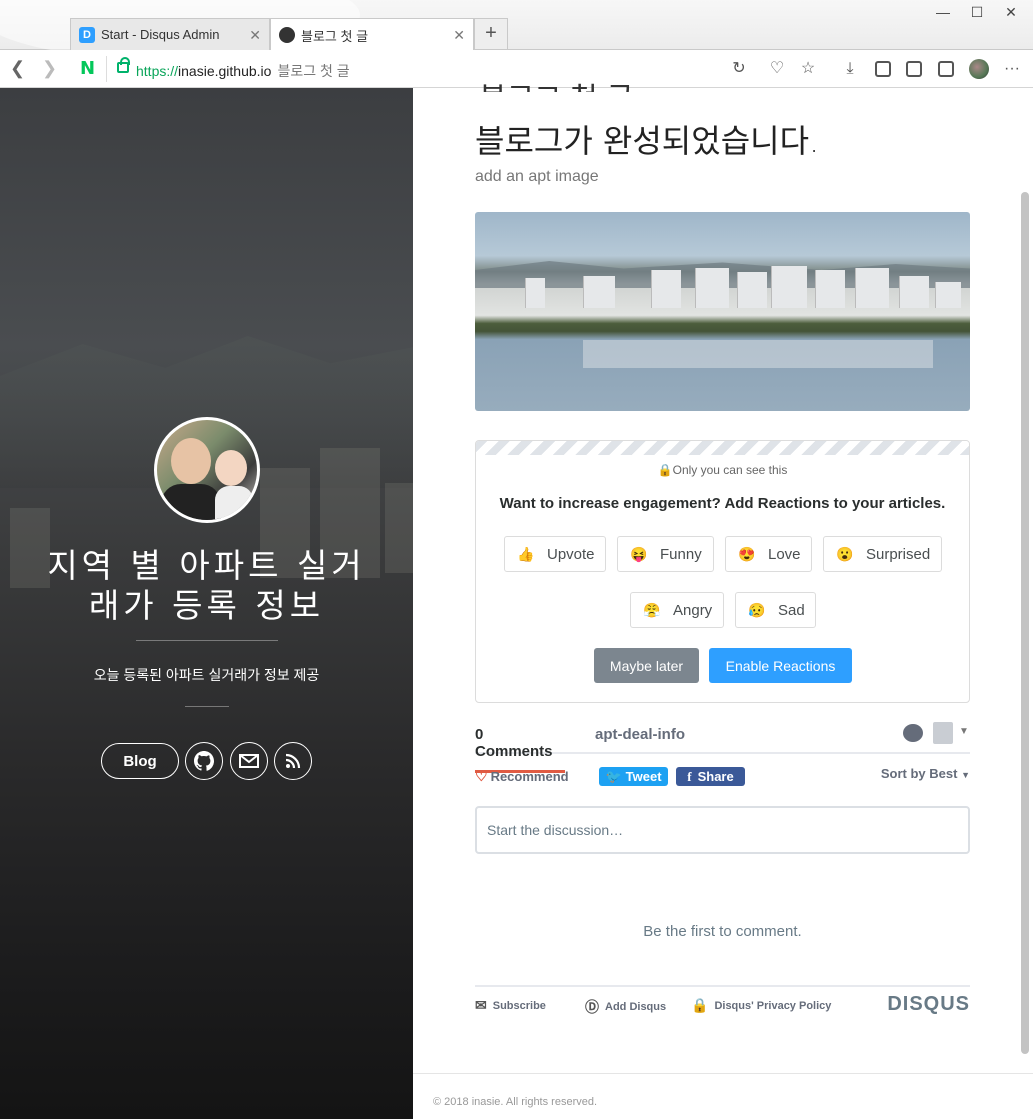 This screenshot has height=1119, width=1033. Describe the element at coordinates (613, 776) in the screenshot. I see `twitter-icon: 🐦` at that location.